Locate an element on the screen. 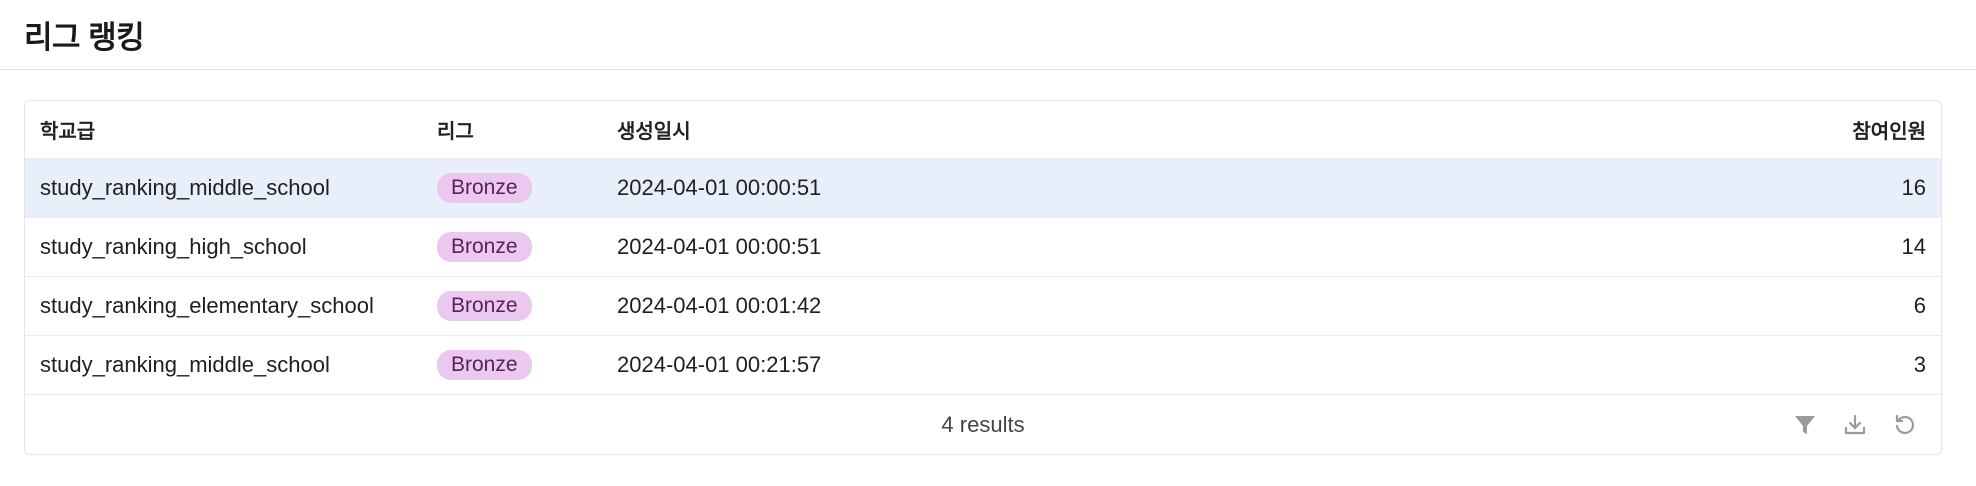 Image resolution: width=1976 pixels, height=486 pixels. page-title: 리그 랭킹 is located at coordinates (84, 37).